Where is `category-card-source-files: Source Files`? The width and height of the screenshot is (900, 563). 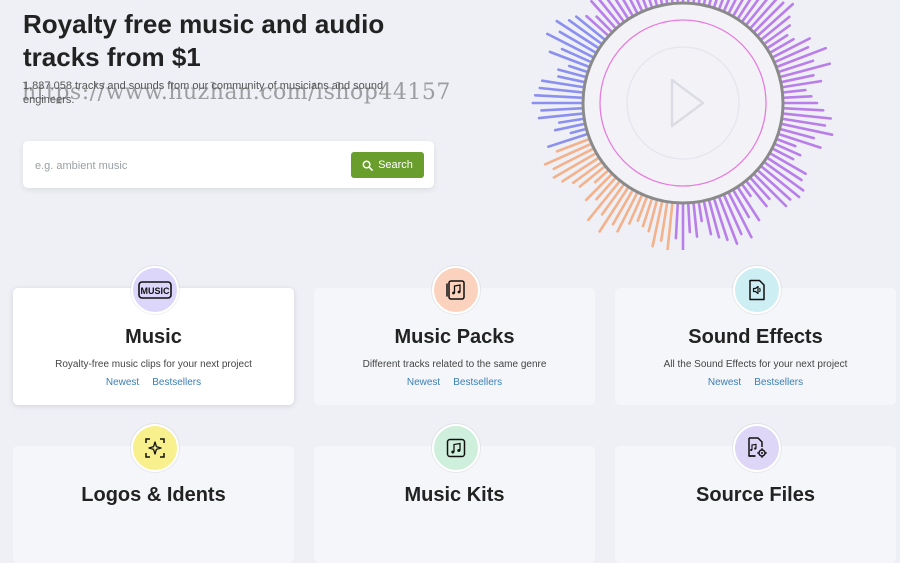
category-card-source-files: Source Files is located at coordinates (755, 493).